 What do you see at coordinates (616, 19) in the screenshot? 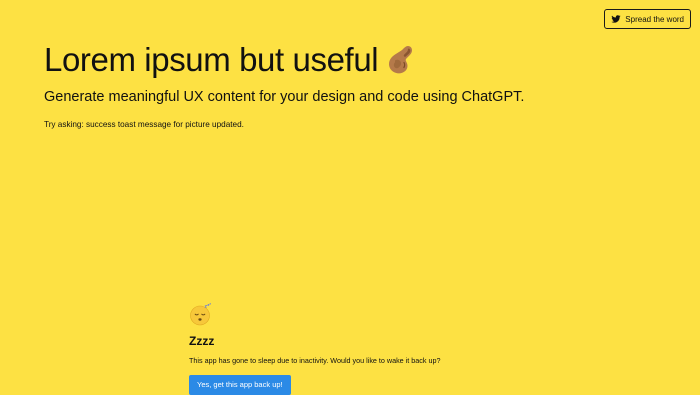
I see `twitter-bird-icon` at bounding box center [616, 19].